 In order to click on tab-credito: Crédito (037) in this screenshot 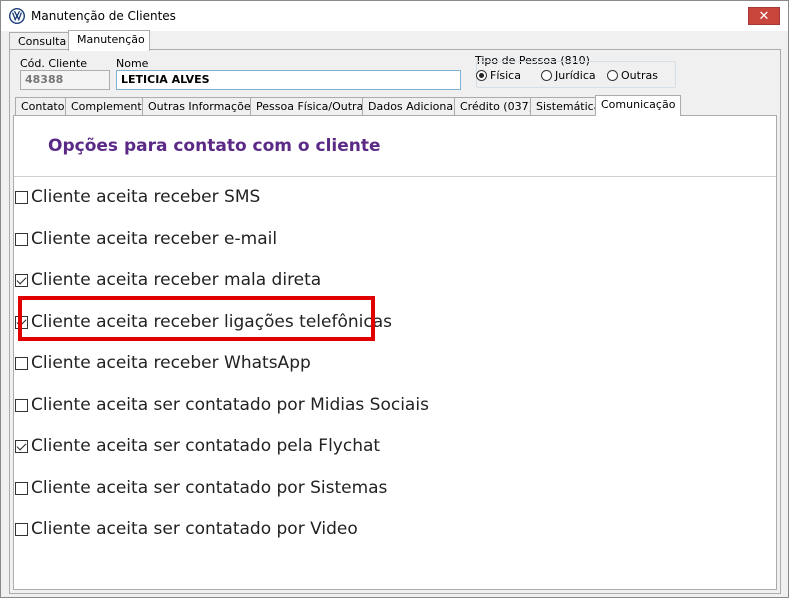, I will do `click(496, 106)`.